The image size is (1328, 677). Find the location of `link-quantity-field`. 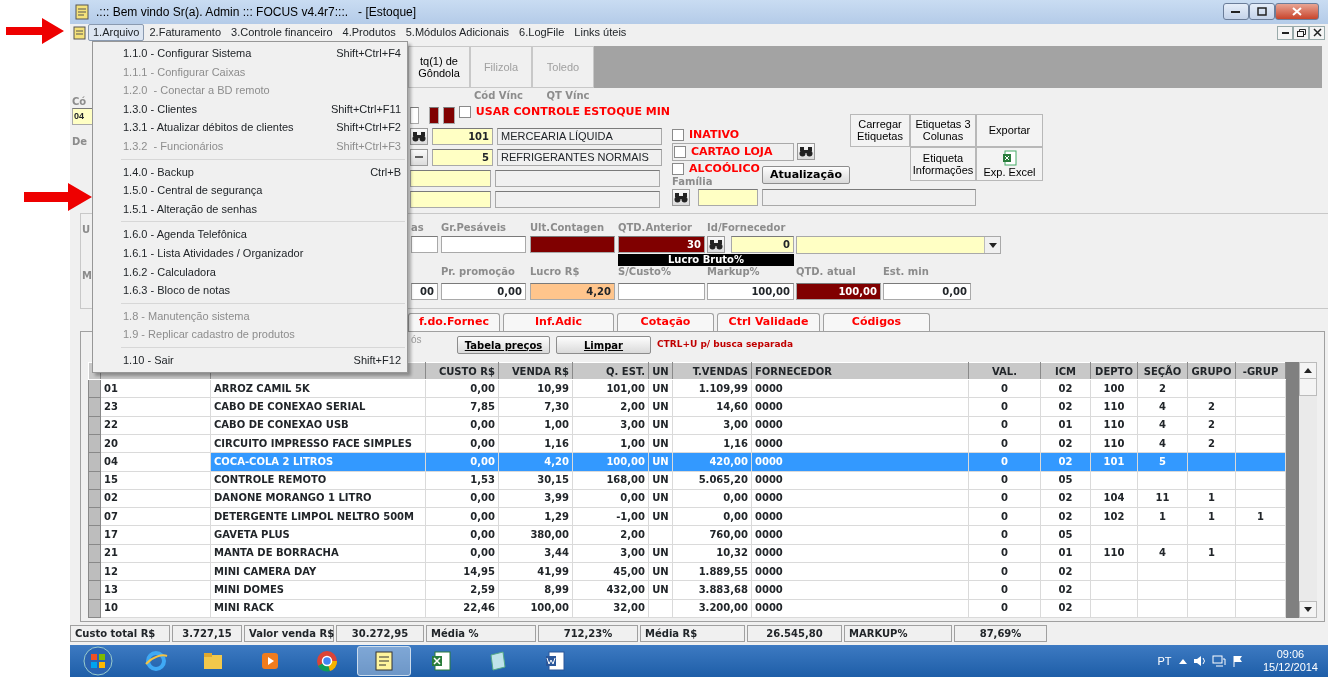

link-quantity-field is located at coordinates (449, 115).